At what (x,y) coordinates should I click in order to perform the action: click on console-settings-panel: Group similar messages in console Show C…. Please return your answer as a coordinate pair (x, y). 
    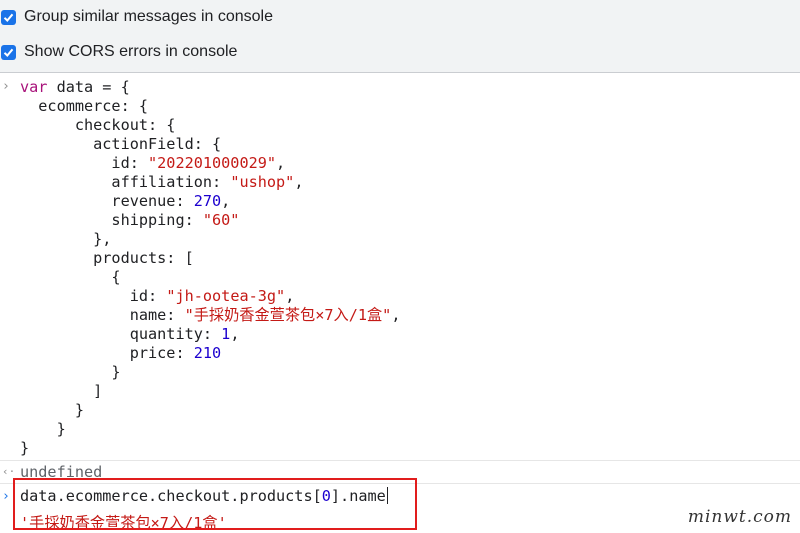
    Looking at the image, I should click on (400, 36).